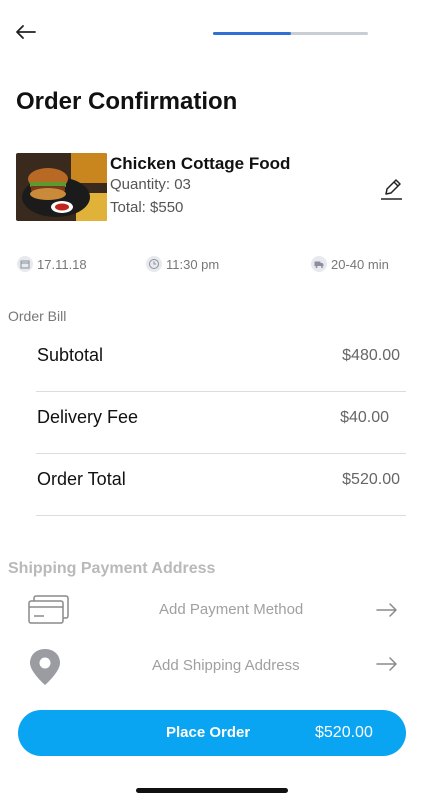 This screenshot has height=800, width=424. Describe the element at coordinates (147, 207) in the screenshot. I see `item-total: Total: $550` at that location.